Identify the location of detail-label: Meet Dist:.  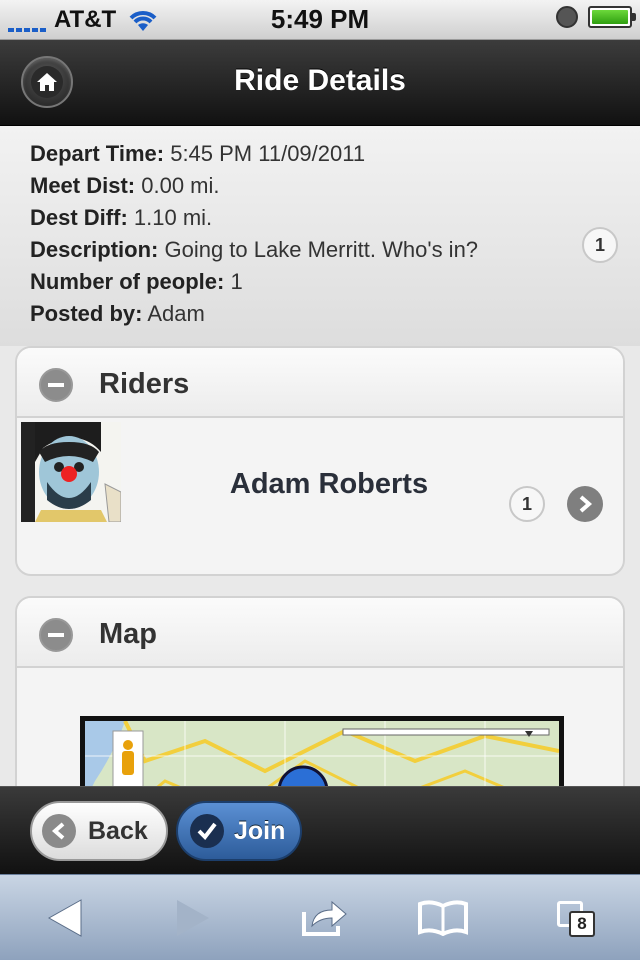
(83, 185).